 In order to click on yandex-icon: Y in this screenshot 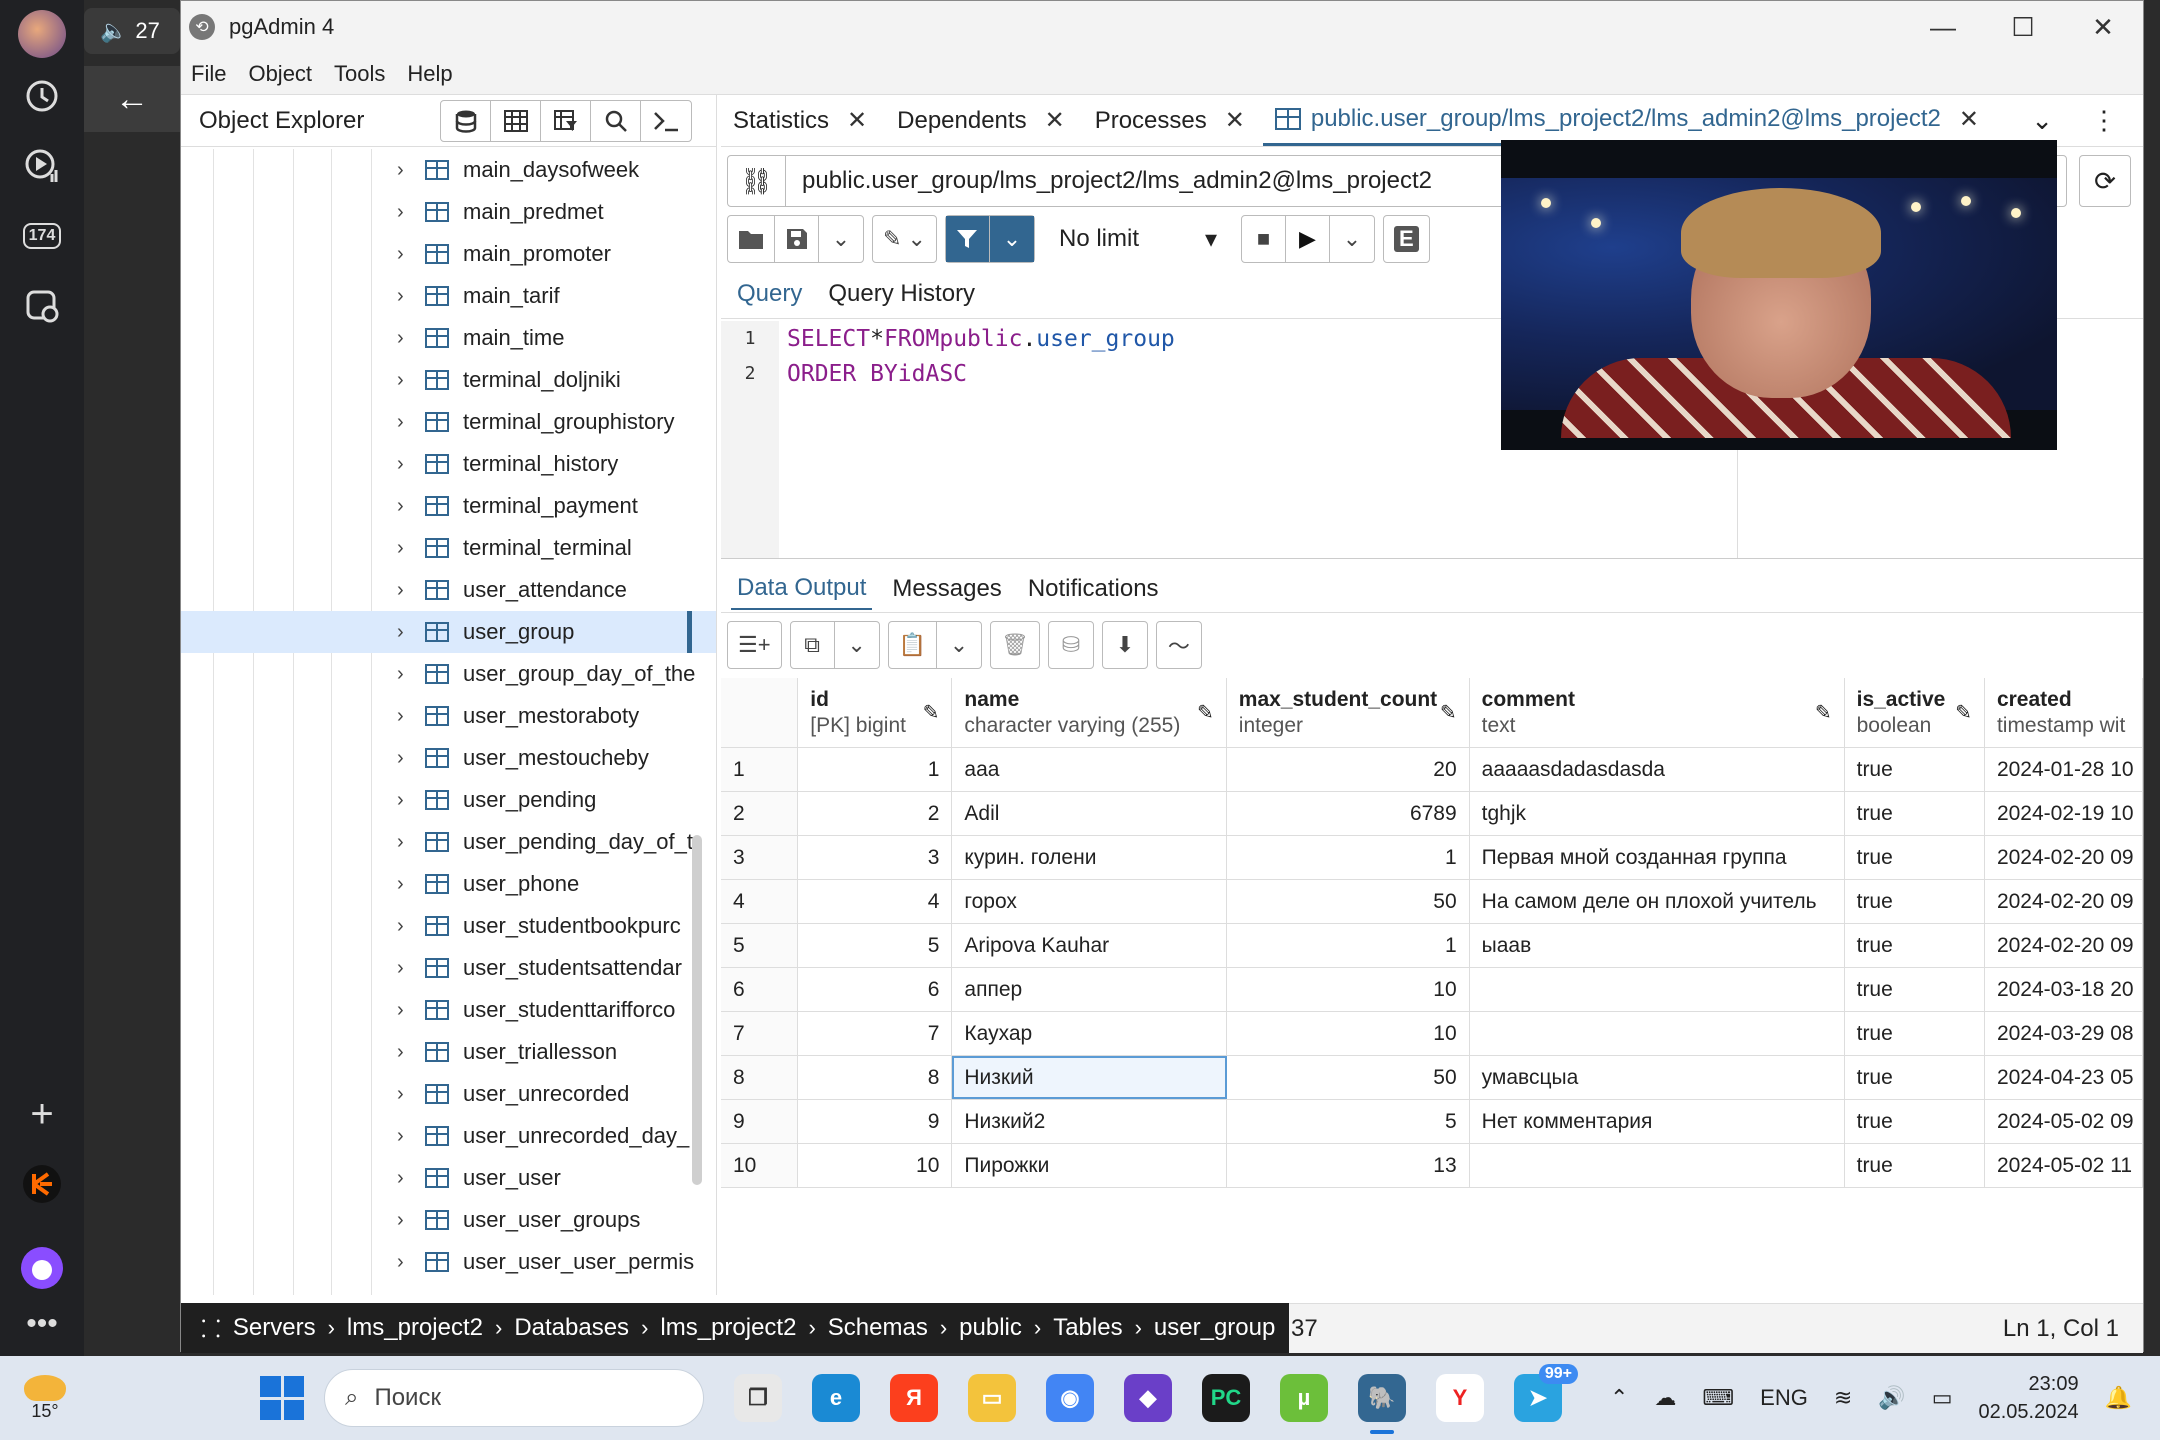, I will do `click(1460, 1398)`.